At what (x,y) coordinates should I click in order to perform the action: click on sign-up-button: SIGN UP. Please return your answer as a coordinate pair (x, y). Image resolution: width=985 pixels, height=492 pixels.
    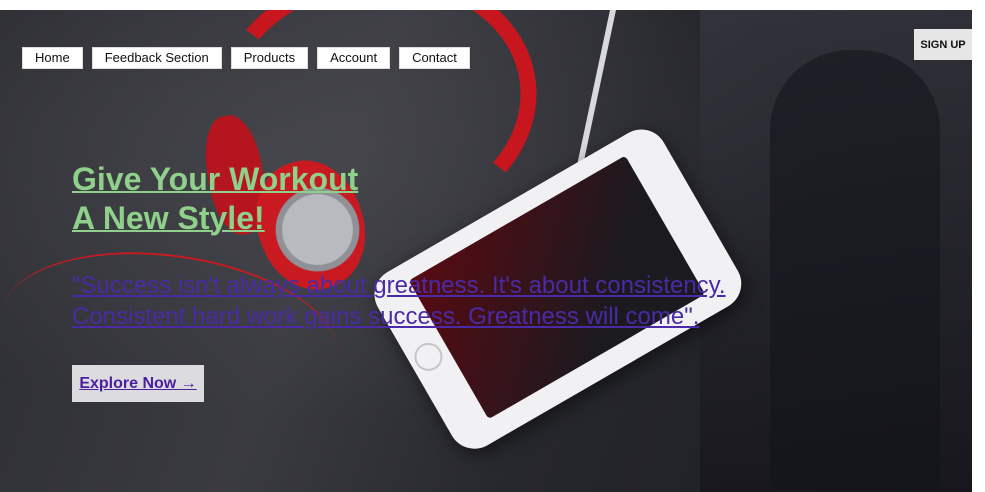
    Looking at the image, I should click on (943, 44).